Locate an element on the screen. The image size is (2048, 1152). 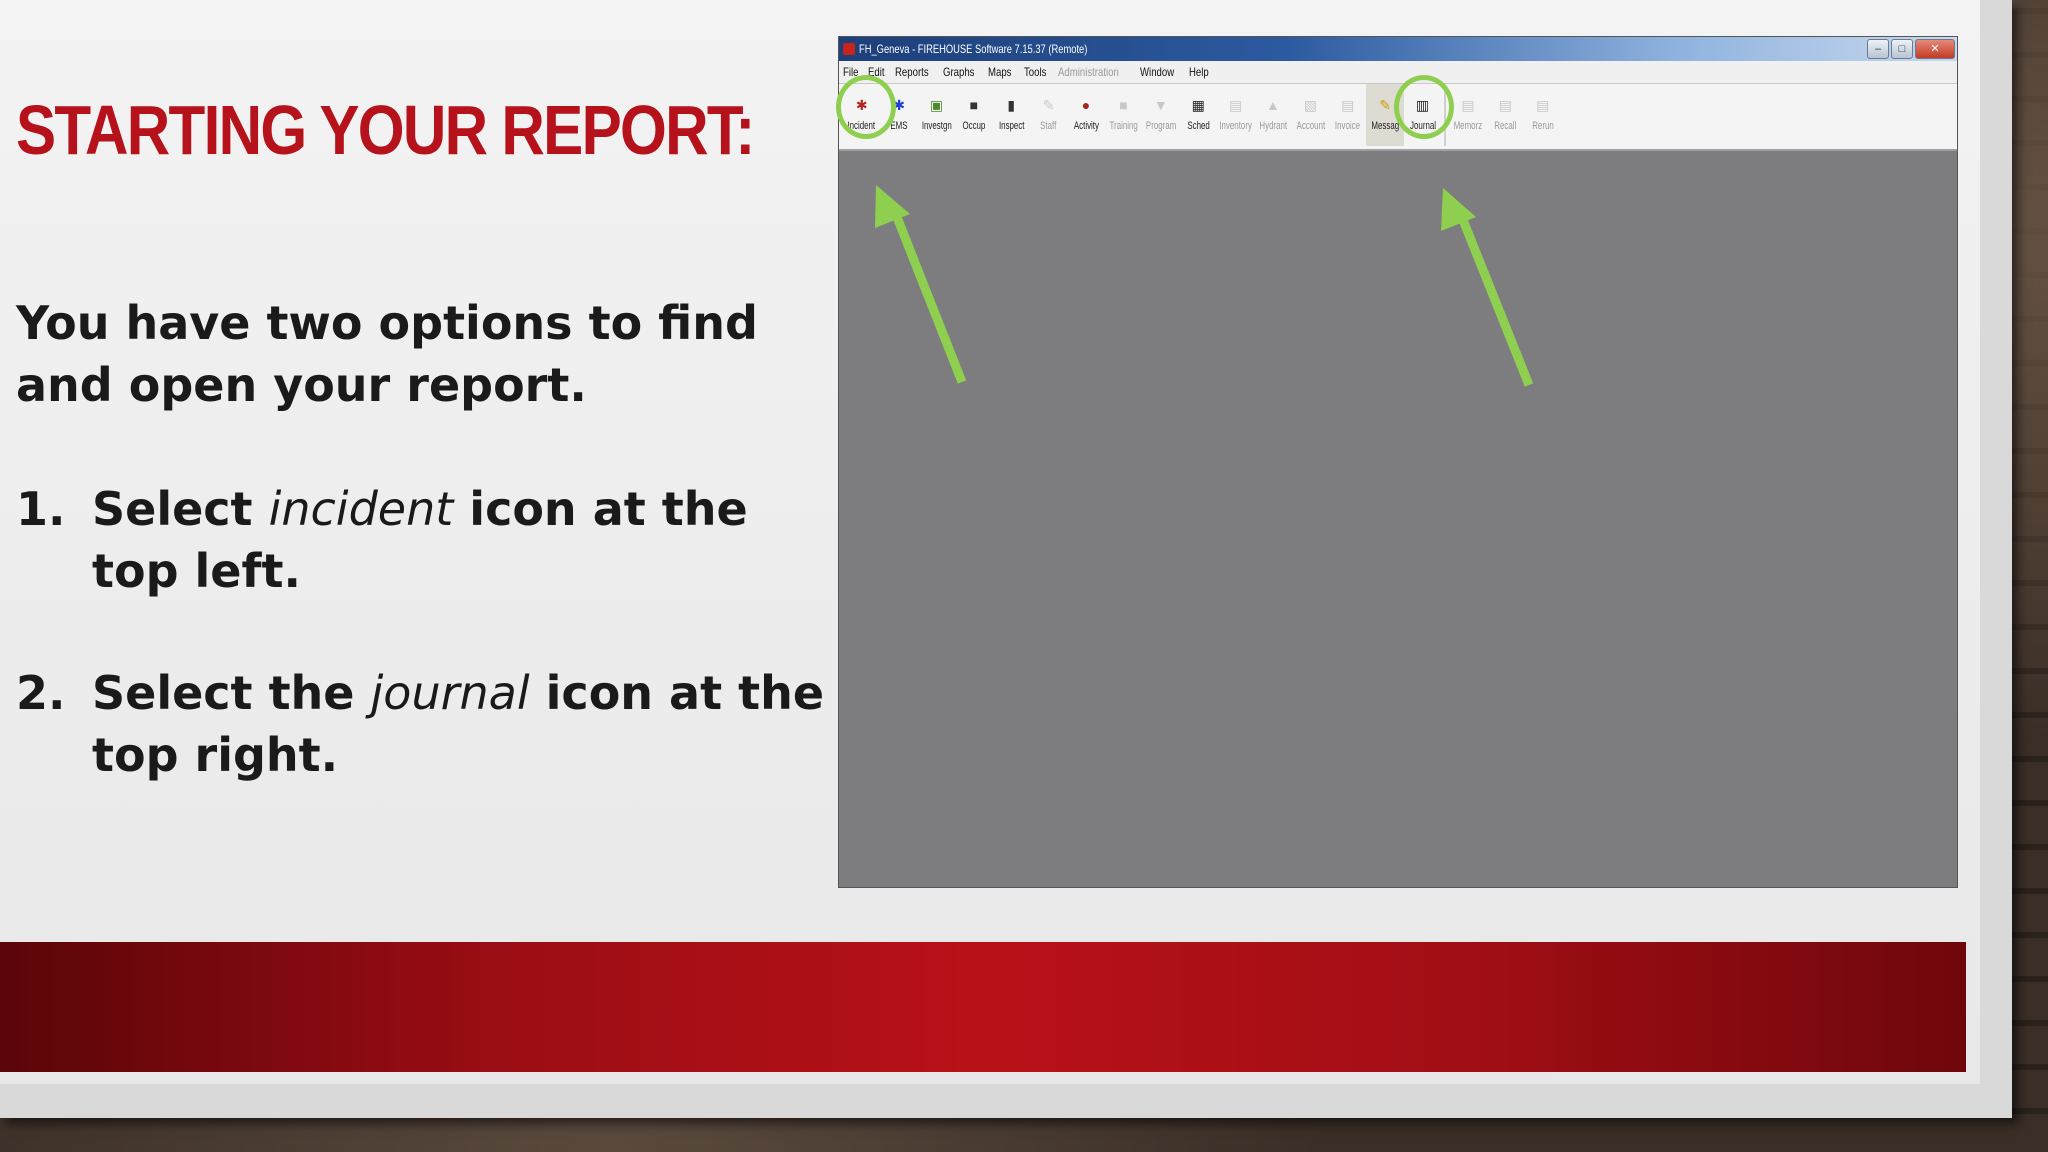
step-text: Select the is located at coordinates (231, 693).